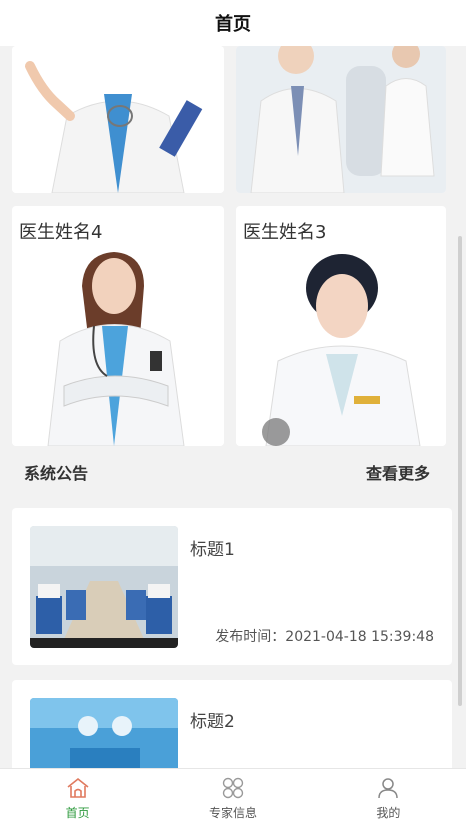  I want to click on news-publish-time: 发布时间：2021-04-18 15:39:48, so click(324, 637).